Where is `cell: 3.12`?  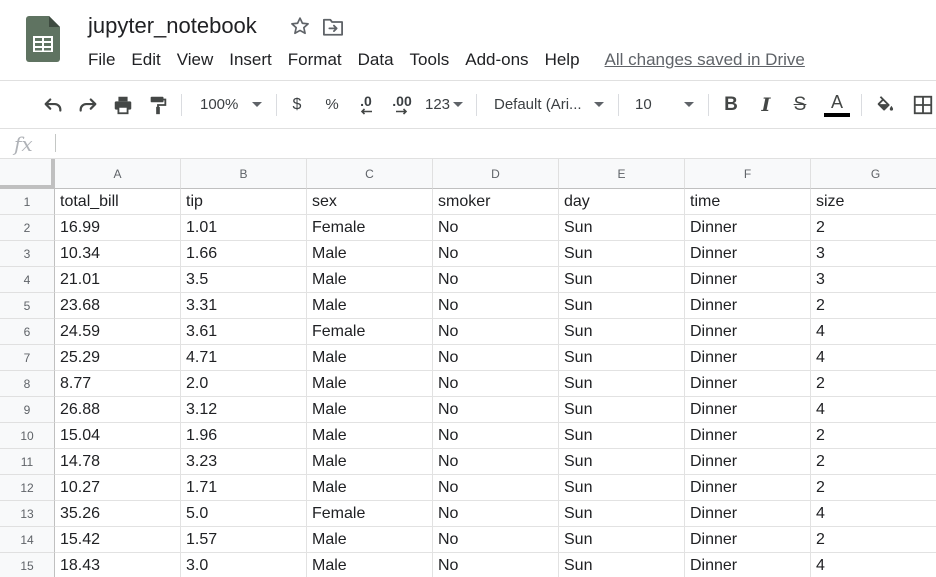 cell: 3.12 is located at coordinates (244, 410).